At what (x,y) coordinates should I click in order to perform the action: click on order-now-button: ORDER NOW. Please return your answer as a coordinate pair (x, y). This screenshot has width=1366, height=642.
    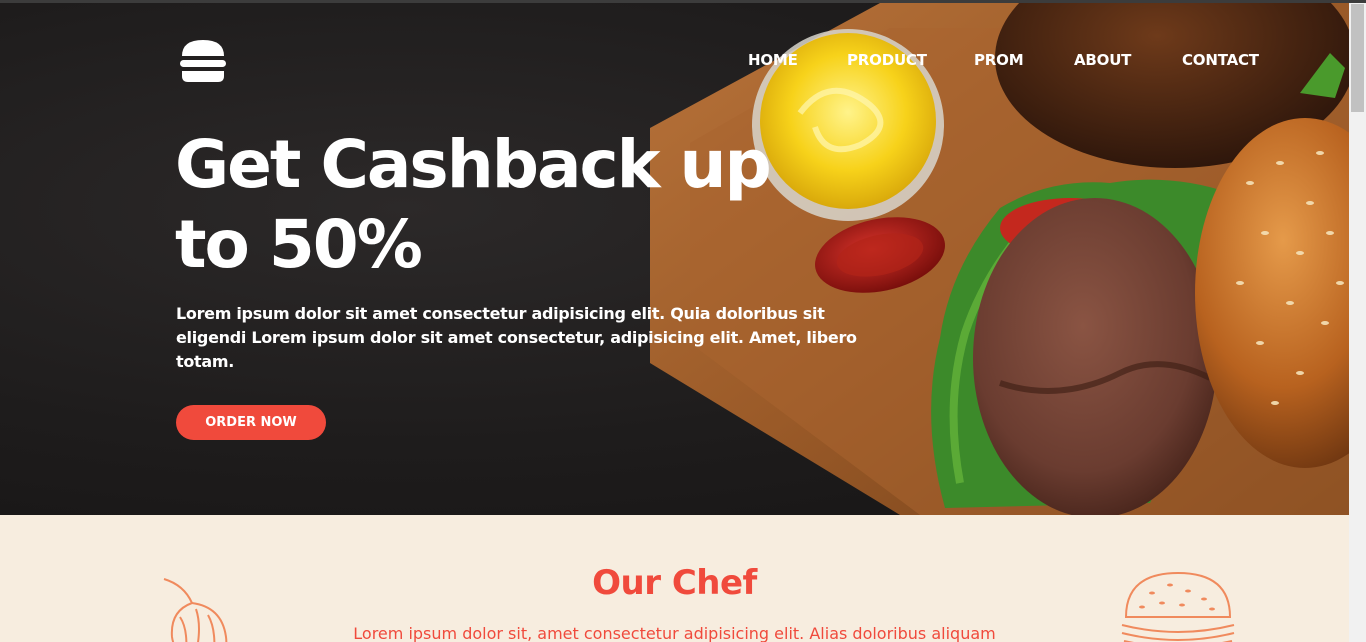
    Looking at the image, I should click on (251, 422).